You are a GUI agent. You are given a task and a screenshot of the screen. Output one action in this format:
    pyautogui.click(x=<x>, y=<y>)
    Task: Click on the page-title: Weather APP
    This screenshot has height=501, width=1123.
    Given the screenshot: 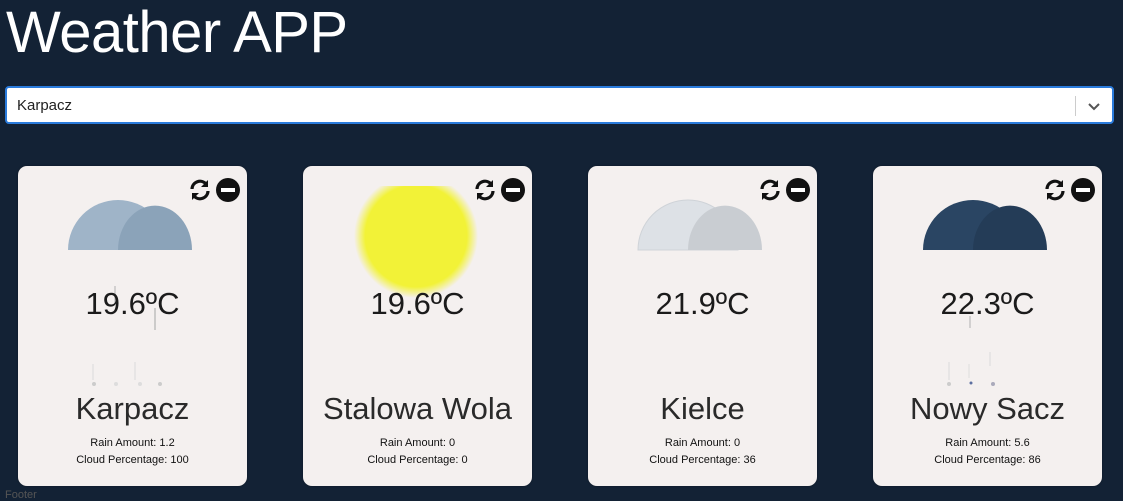 What is the action you would take?
    pyautogui.click(x=177, y=32)
    